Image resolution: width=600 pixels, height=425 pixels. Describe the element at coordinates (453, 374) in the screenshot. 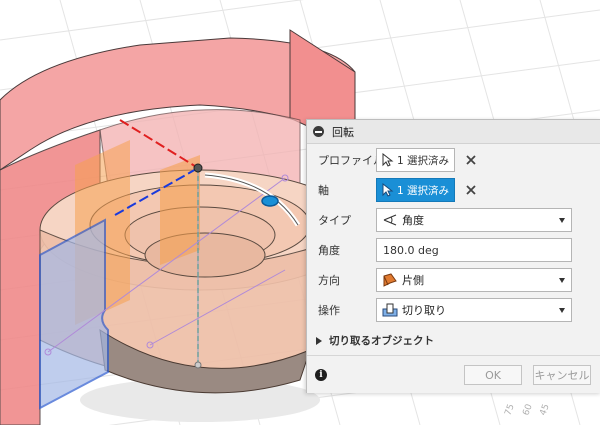

I see `dialog-footer: i OK キャンセル` at that location.